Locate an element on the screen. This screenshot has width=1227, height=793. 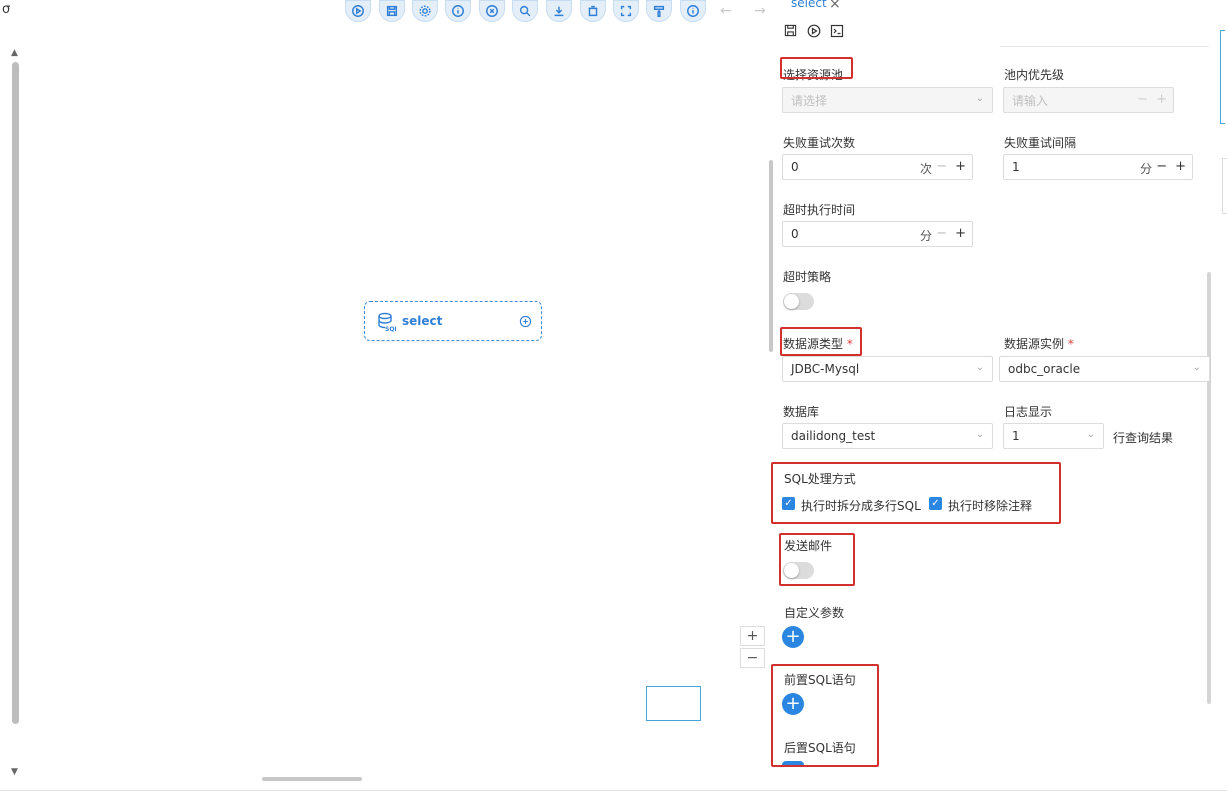
datasource-instance-label: 数据源实例 * is located at coordinates (1039, 344).